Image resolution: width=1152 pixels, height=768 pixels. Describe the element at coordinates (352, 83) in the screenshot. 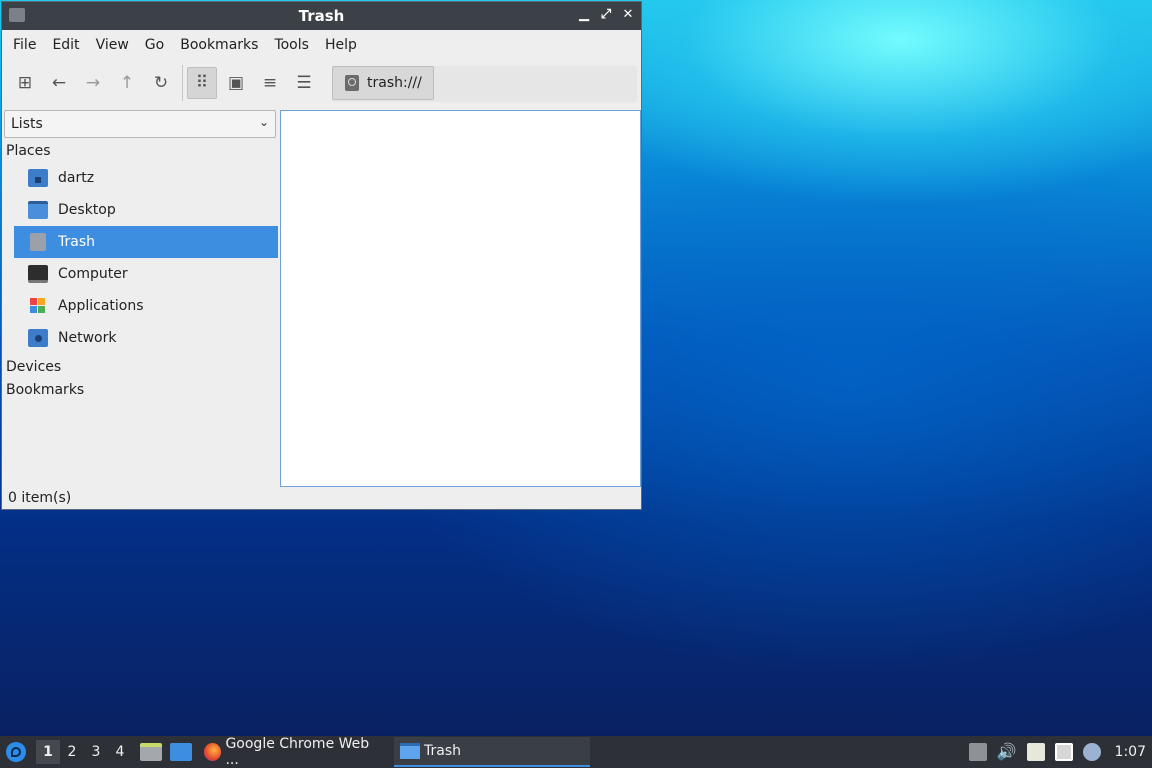

I see `trash-location-icon` at that location.